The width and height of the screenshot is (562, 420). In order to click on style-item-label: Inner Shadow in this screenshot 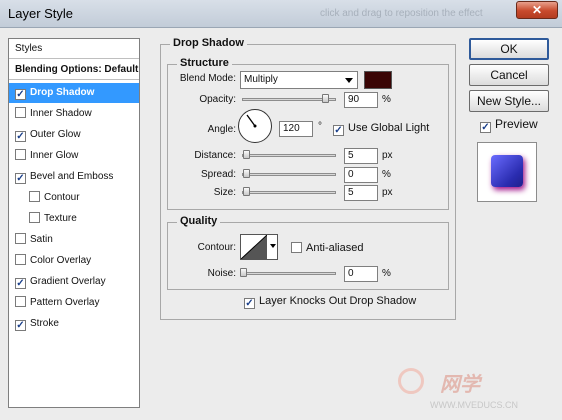, I will do `click(61, 113)`.